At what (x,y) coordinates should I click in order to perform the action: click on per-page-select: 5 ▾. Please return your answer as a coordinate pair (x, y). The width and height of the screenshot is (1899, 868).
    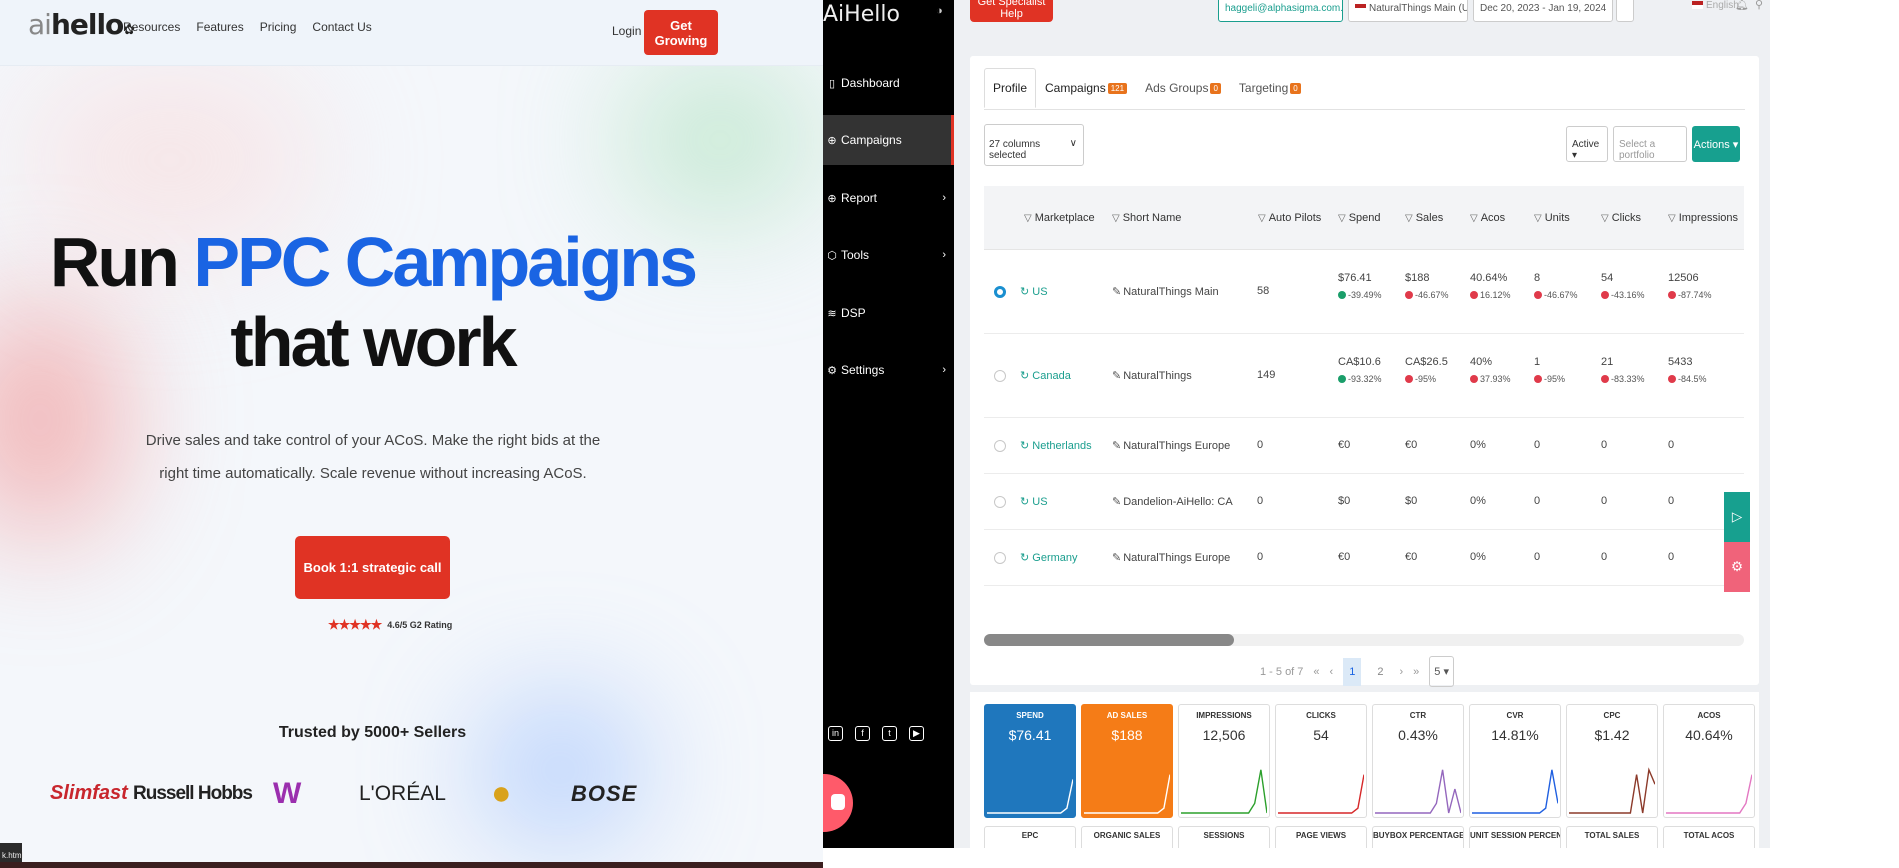
    Looking at the image, I should click on (1441, 671).